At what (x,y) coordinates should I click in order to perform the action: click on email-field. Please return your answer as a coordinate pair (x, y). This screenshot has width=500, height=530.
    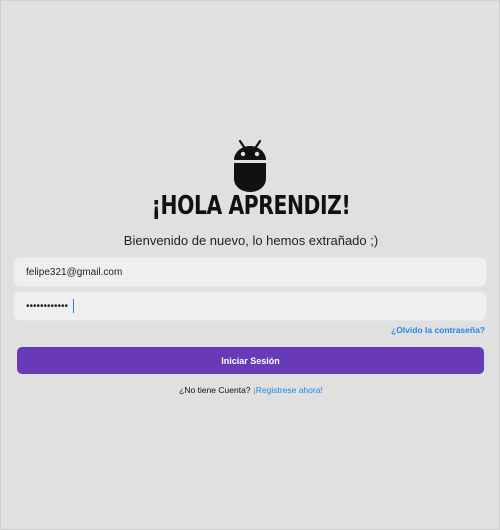
    Looking at the image, I should click on (240, 272).